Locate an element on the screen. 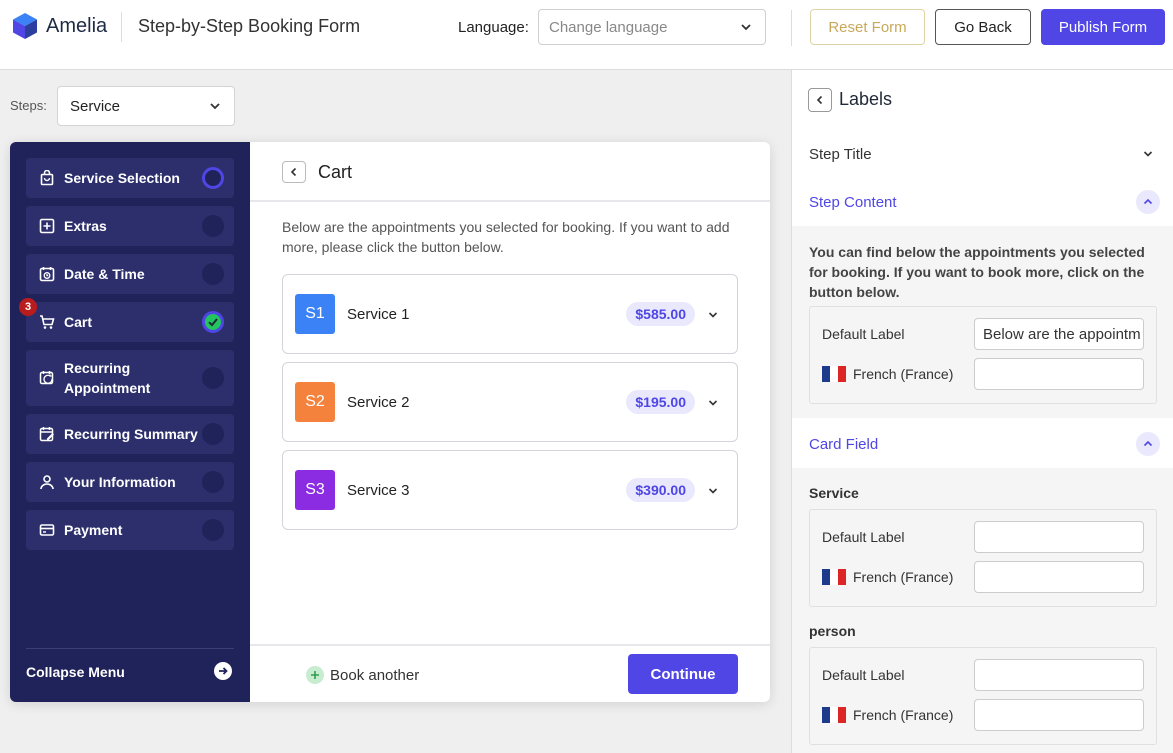 Image resolution: width=1173 pixels, height=753 pixels. field-name: person is located at coordinates (832, 631).